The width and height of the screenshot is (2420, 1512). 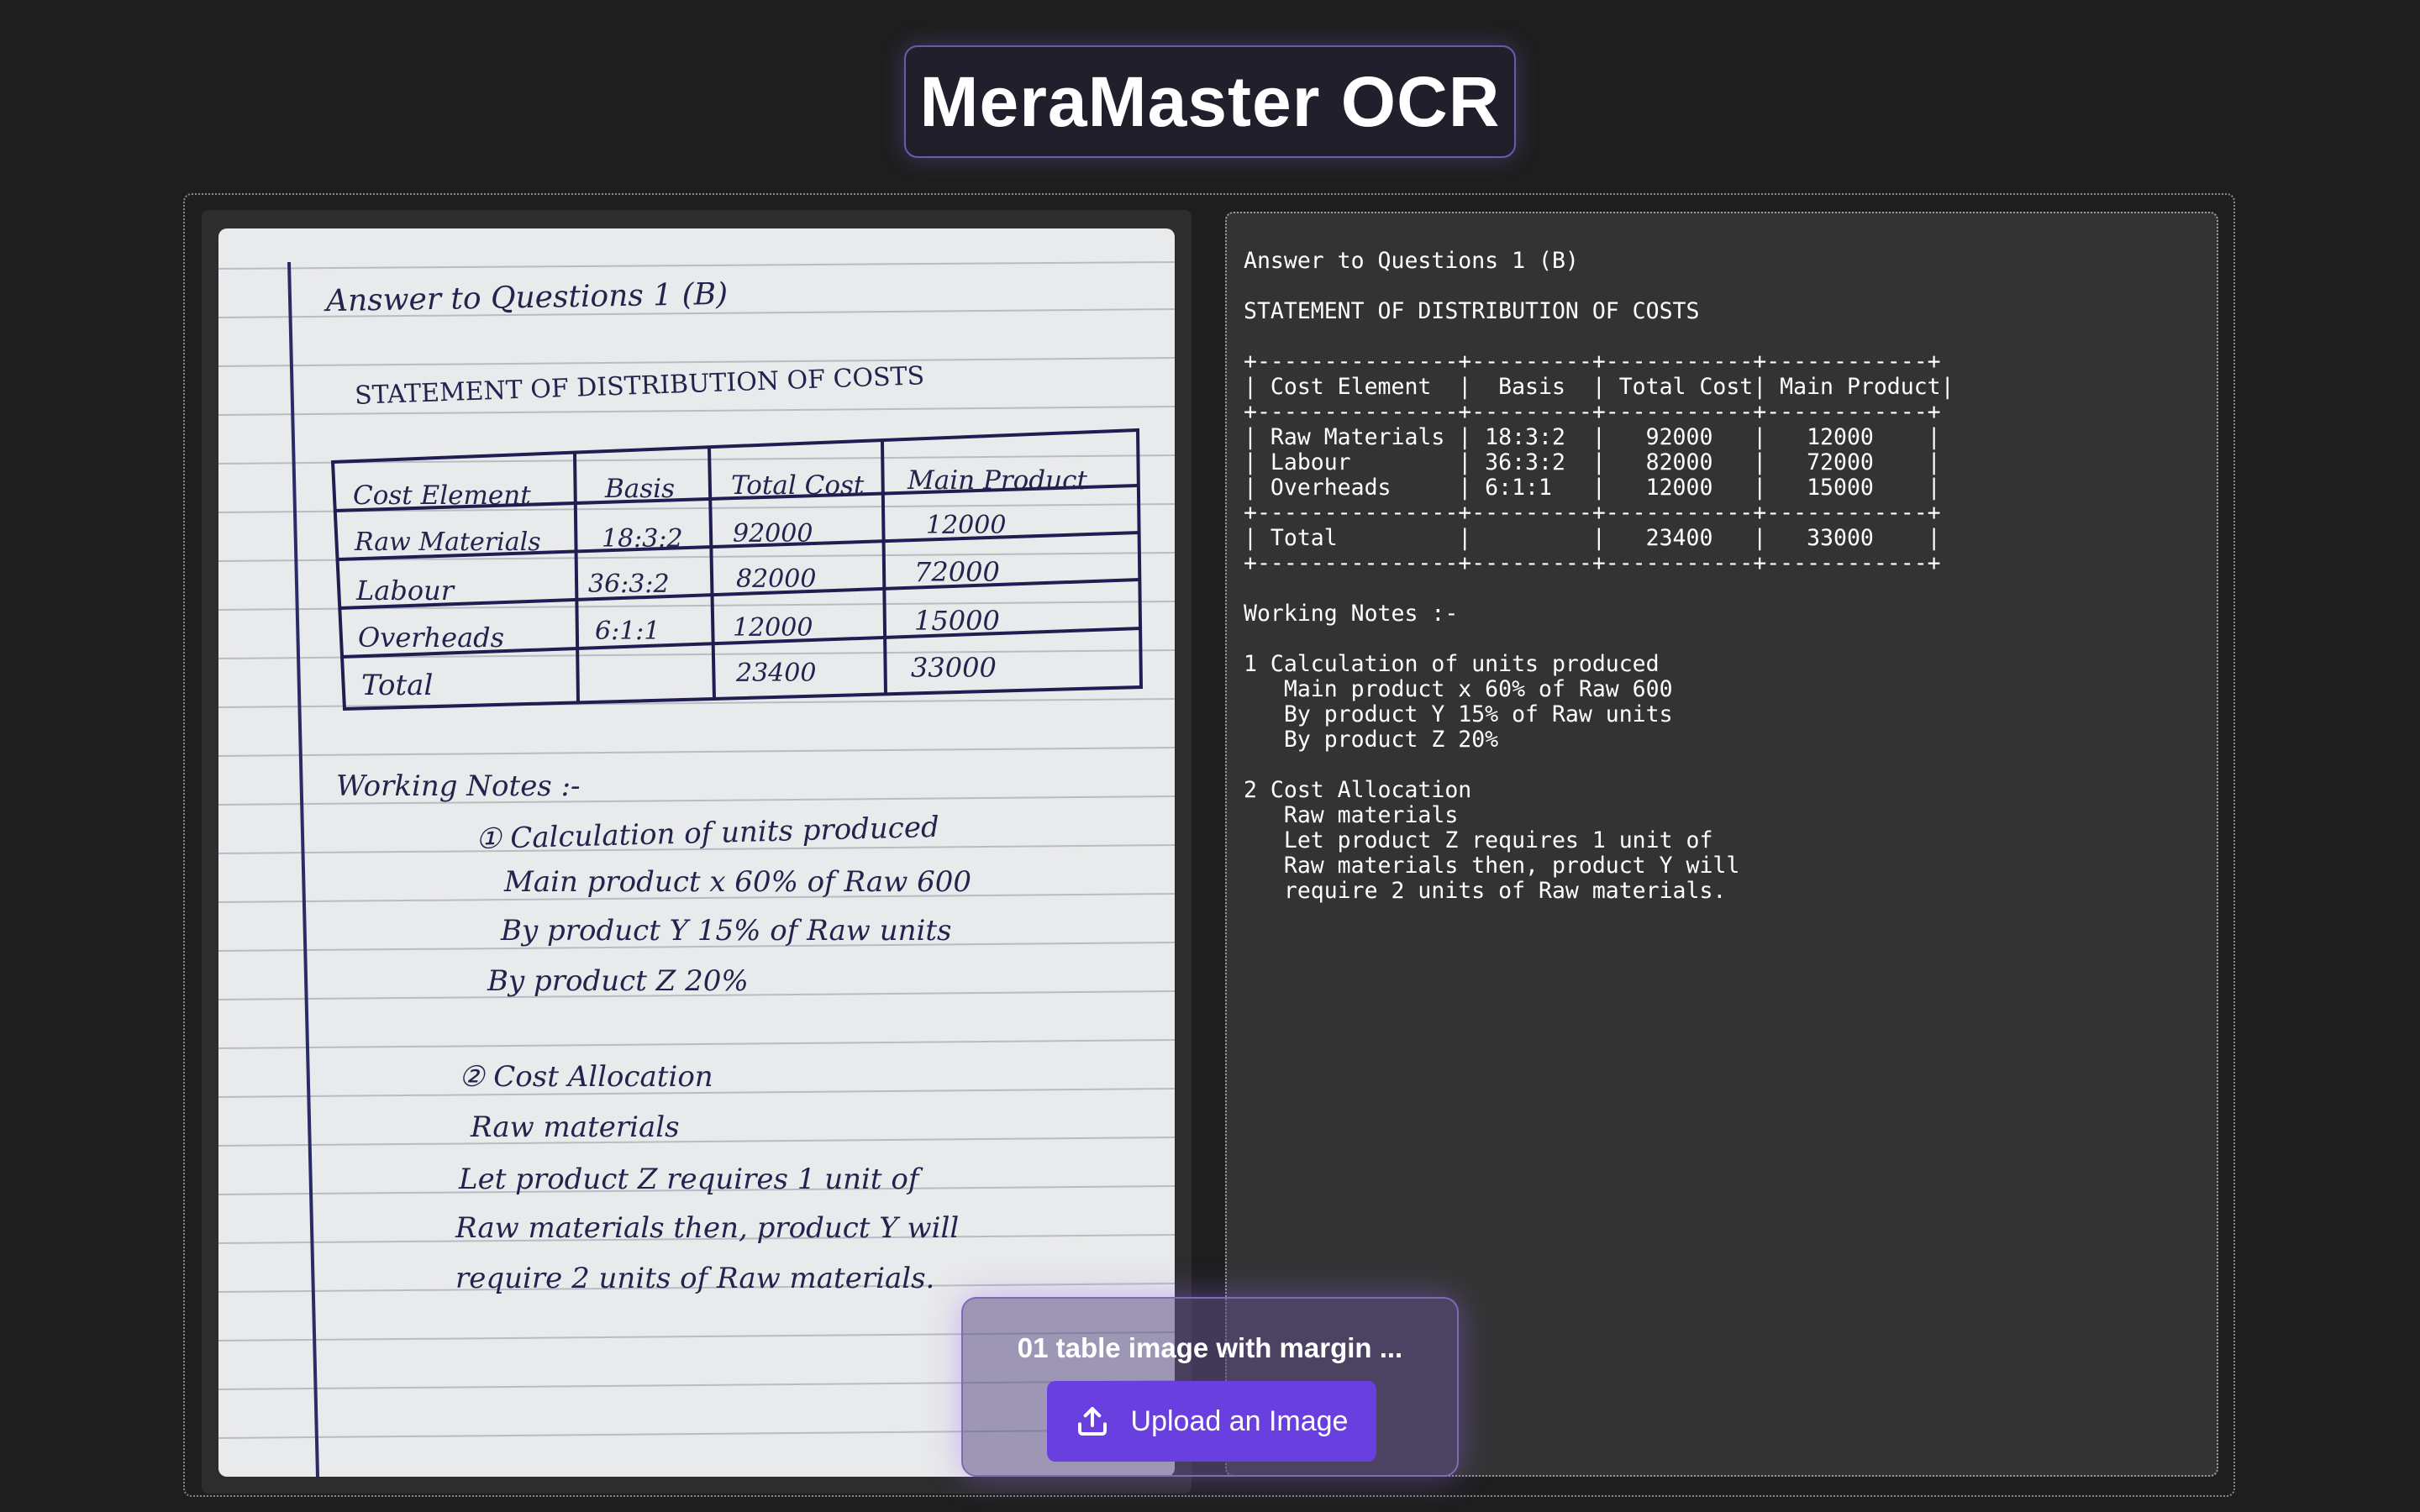 What do you see at coordinates (618, 981) in the screenshot?
I see `handwritten-note-line: By product Z 20%` at bounding box center [618, 981].